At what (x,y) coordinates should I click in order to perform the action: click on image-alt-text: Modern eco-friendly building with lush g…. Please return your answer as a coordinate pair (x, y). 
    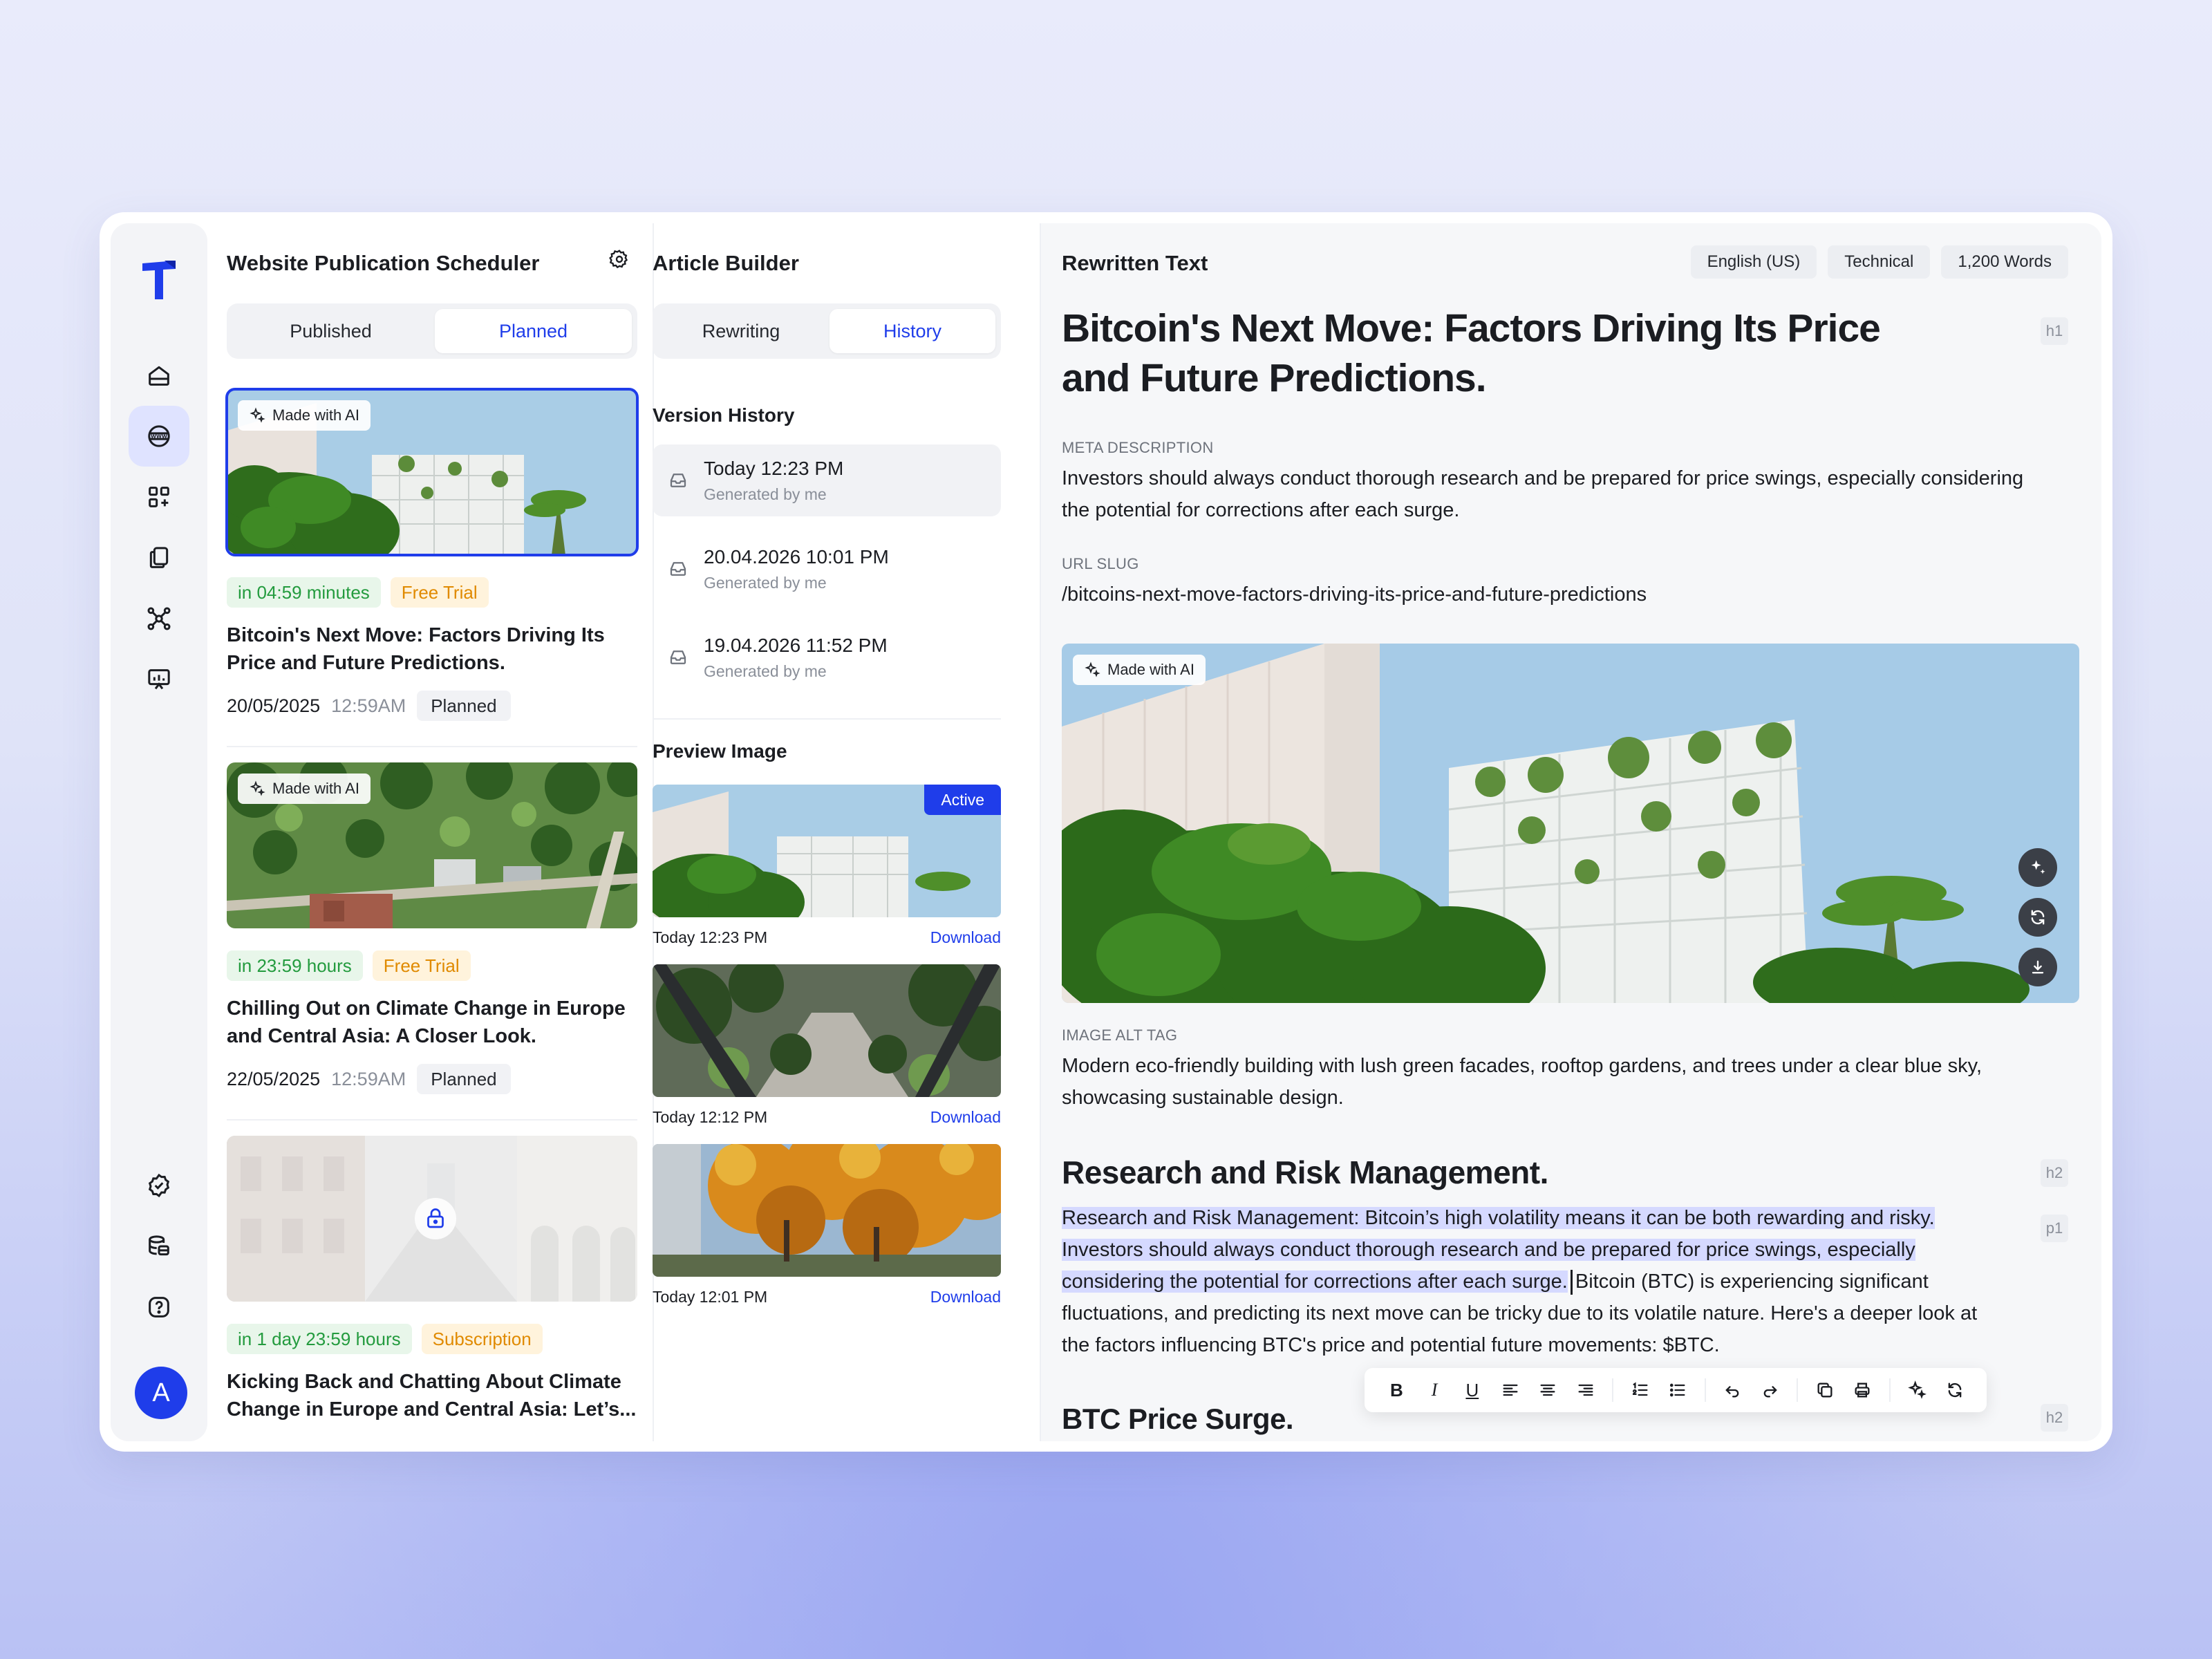
    Looking at the image, I should click on (1532, 1082).